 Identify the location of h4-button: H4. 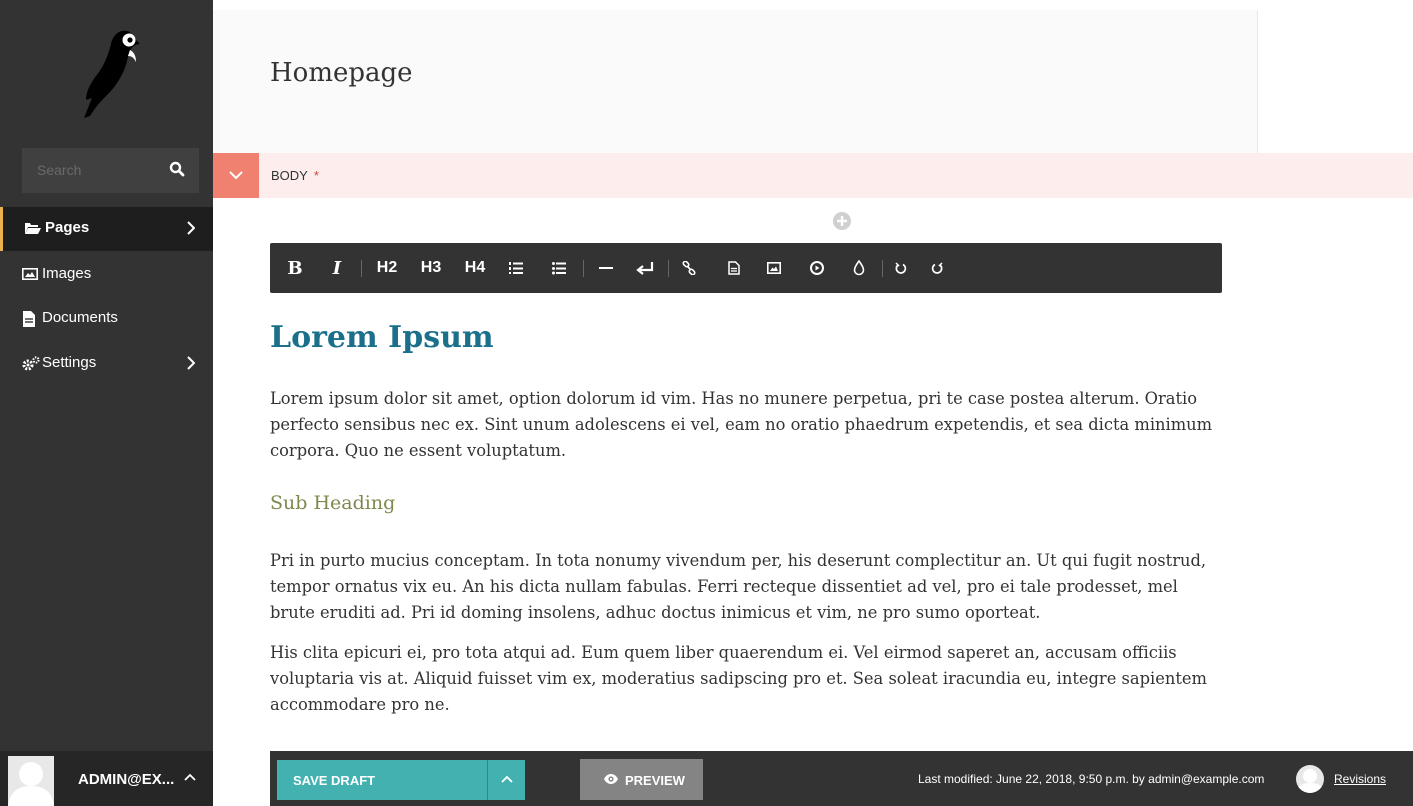
(475, 268).